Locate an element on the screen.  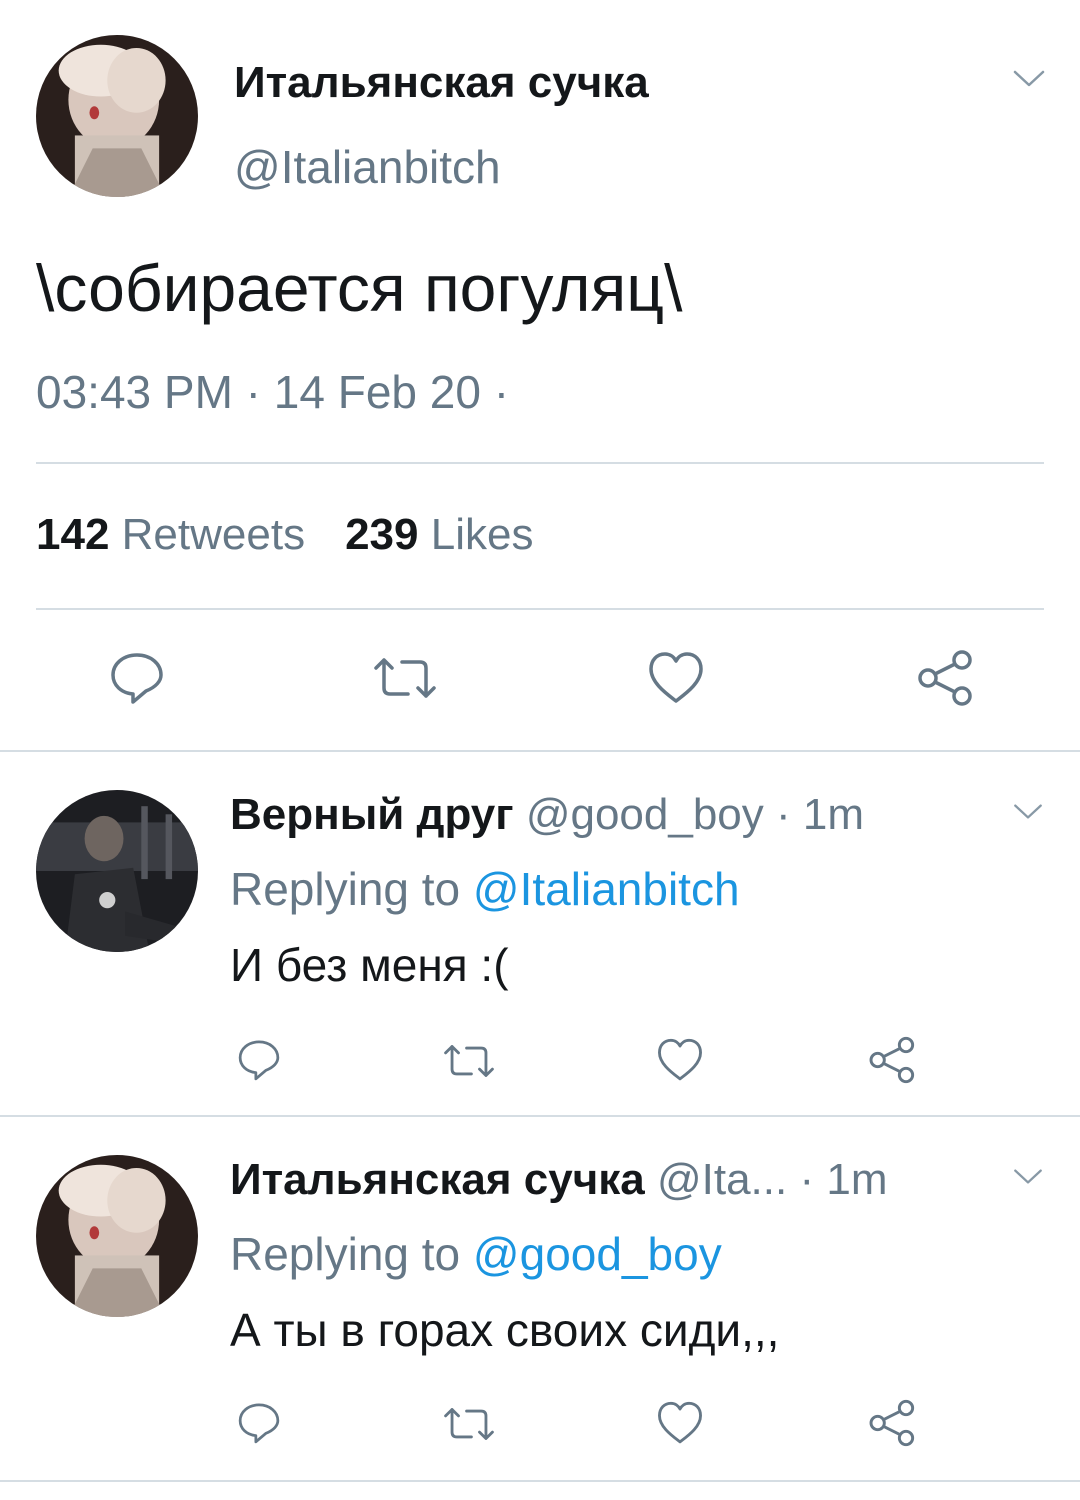
replying-to: Replying to @good_boy is located at coordinates (476, 1254).